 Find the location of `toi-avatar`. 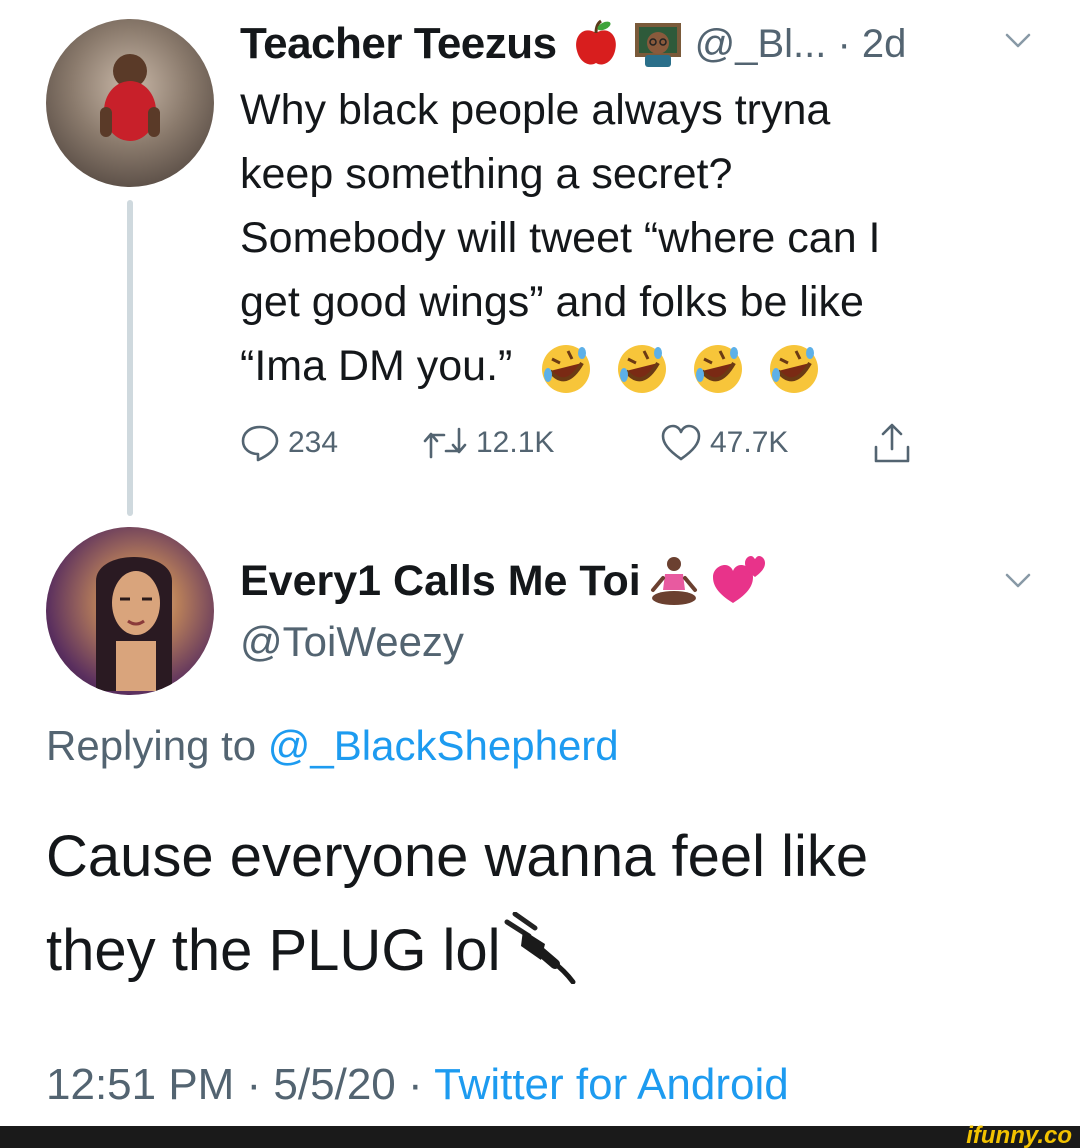

toi-avatar is located at coordinates (130, 611).